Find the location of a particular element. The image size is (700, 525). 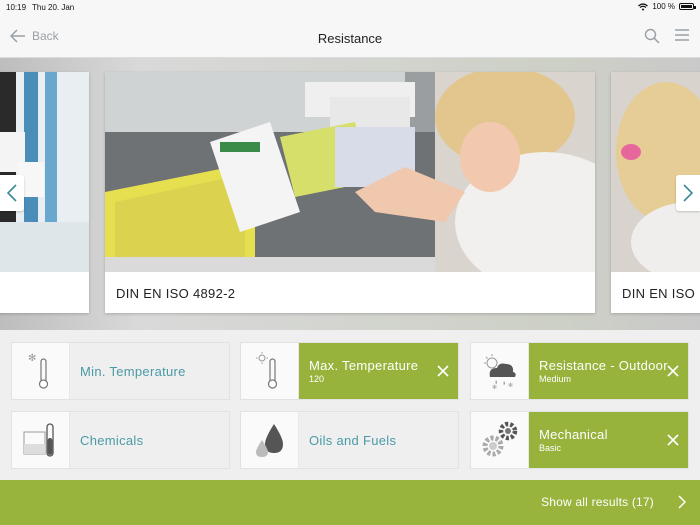

battery-percent: 100 % is located at coordinates (663, 6).